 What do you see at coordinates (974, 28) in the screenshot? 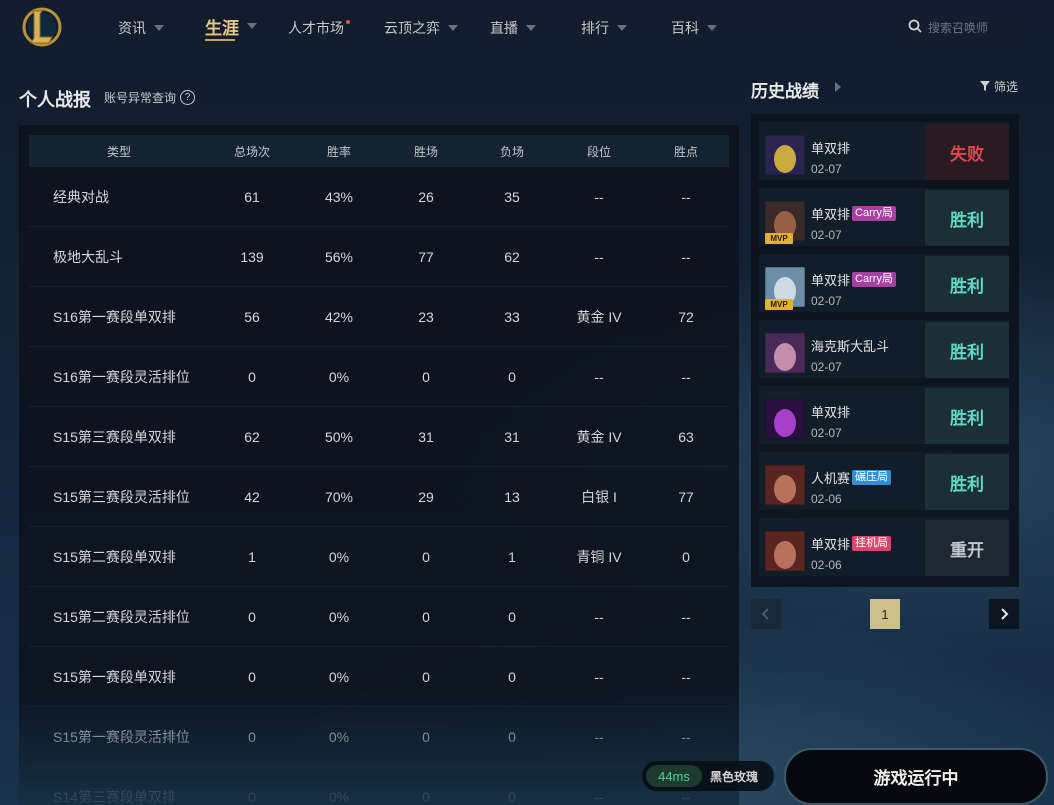
I see `search-input` at bounding box center [974, 28].